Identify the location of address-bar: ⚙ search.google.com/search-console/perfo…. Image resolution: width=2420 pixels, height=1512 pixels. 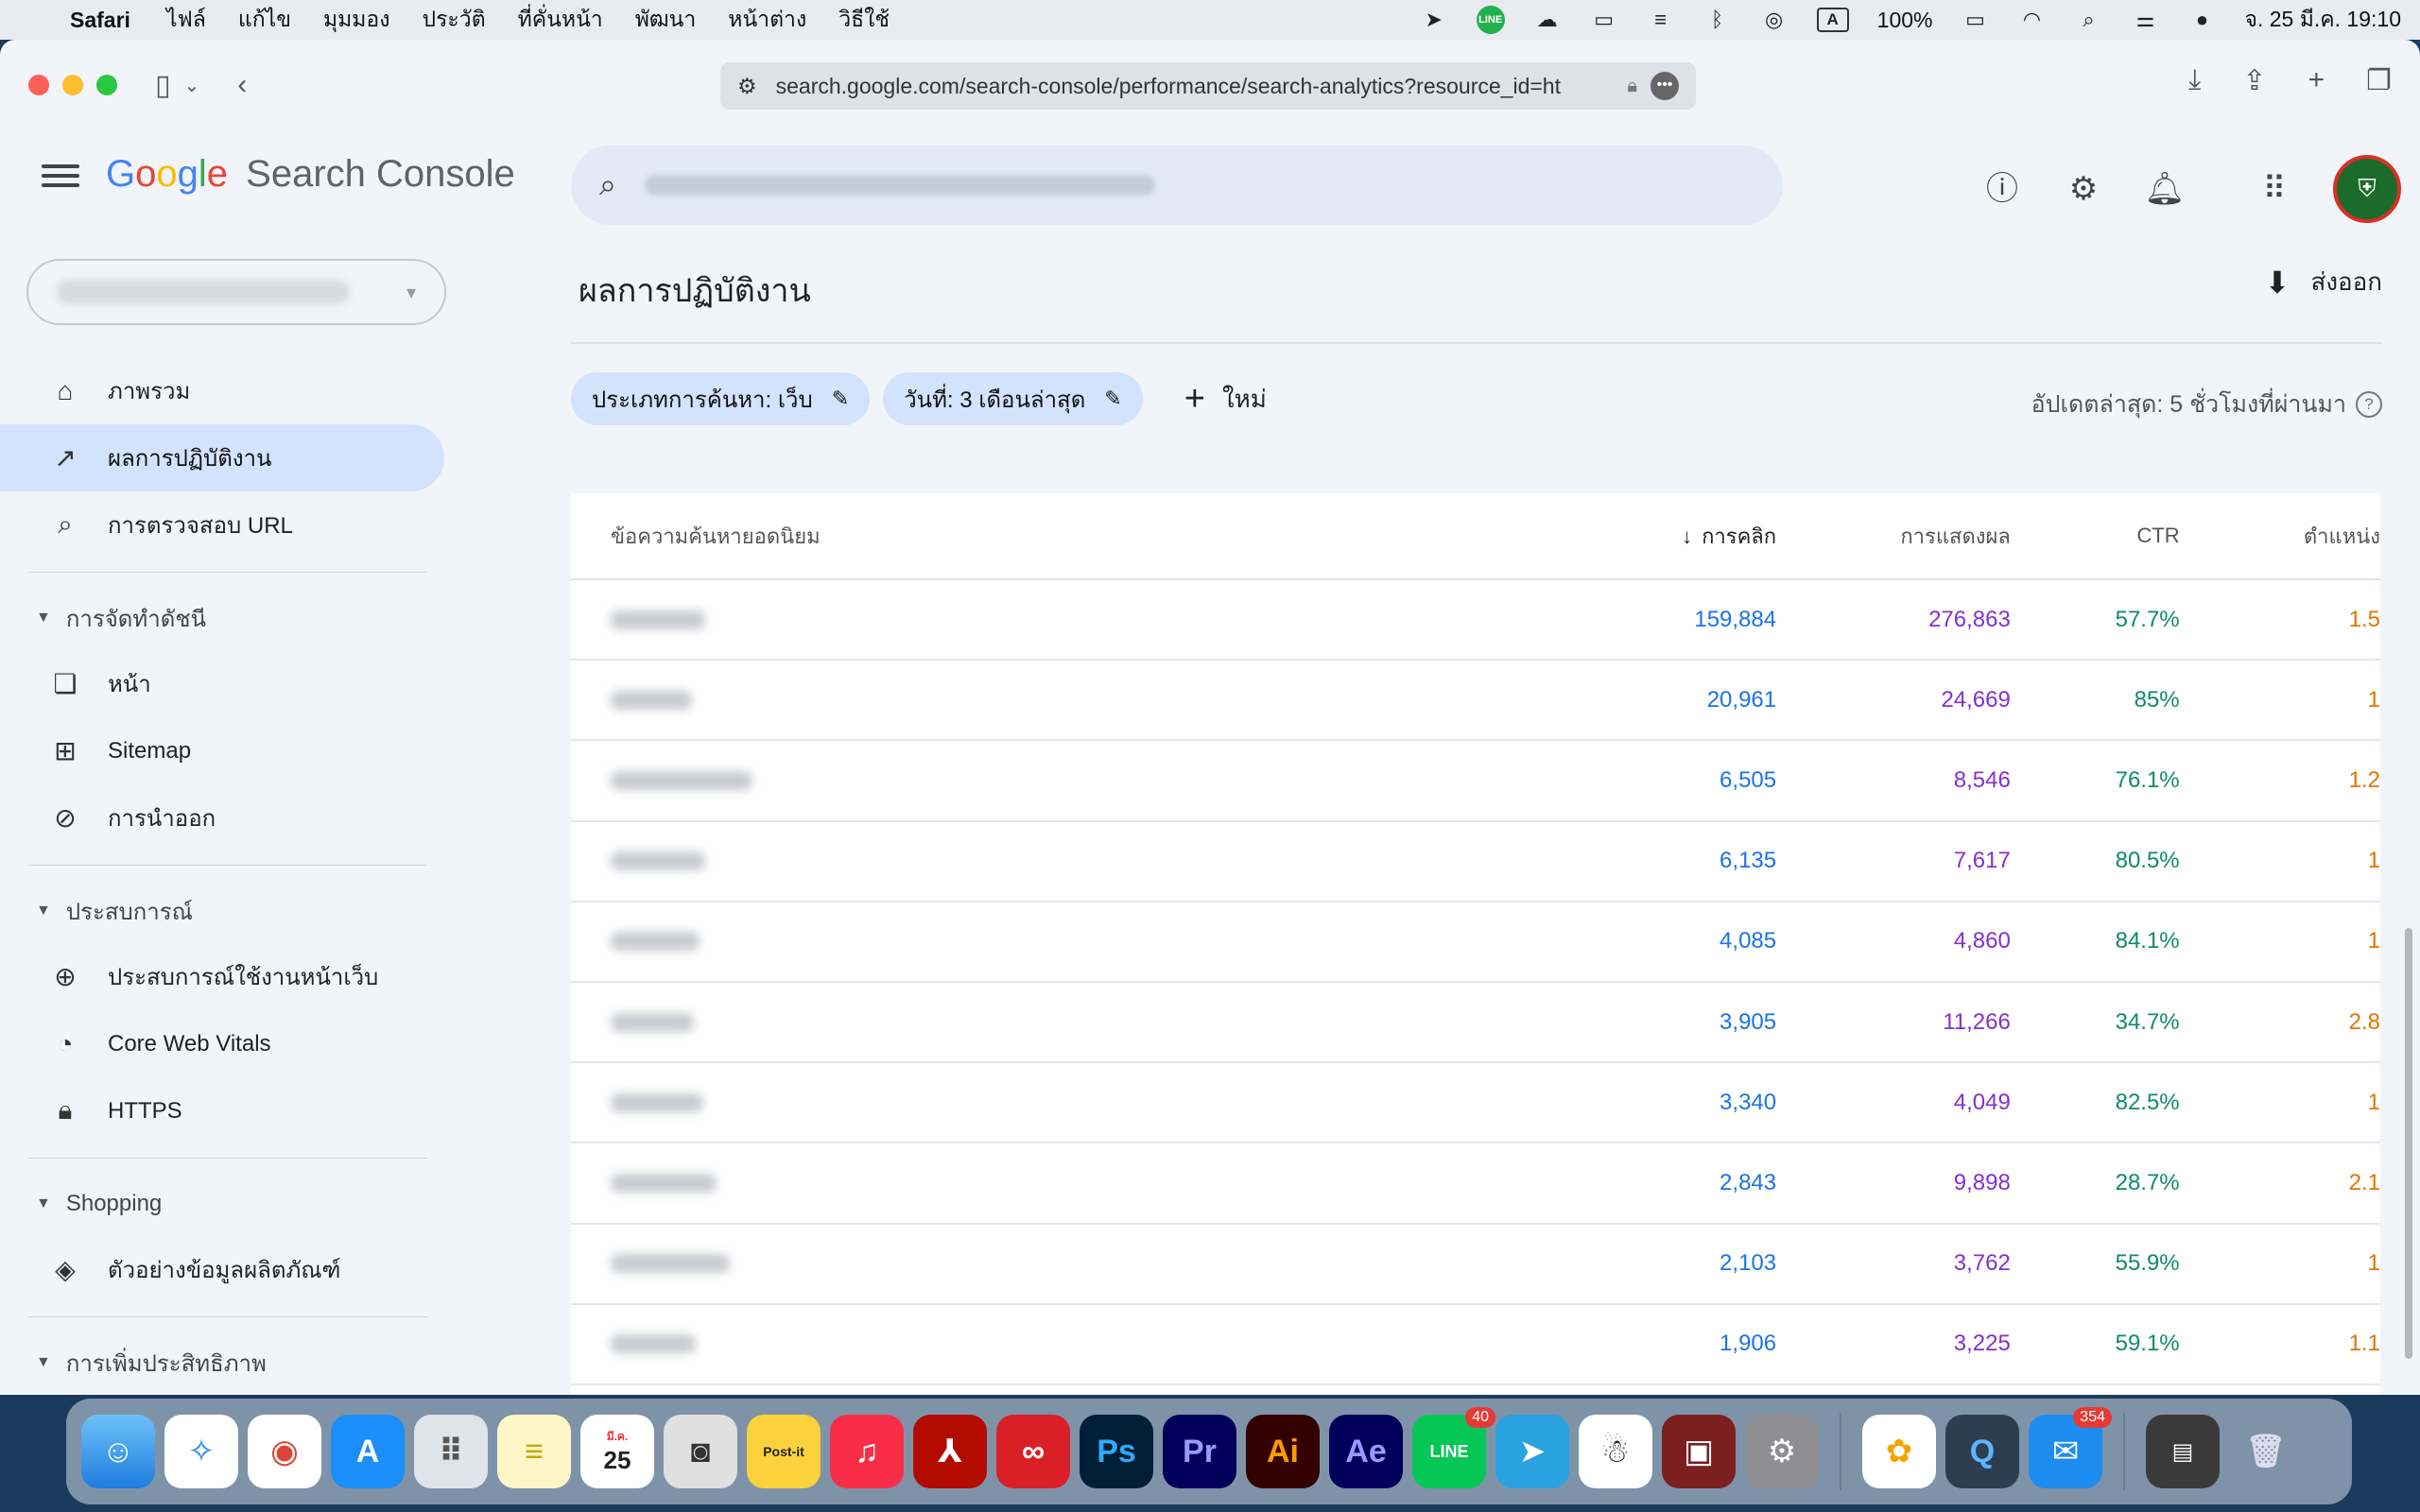
(1208, 86).